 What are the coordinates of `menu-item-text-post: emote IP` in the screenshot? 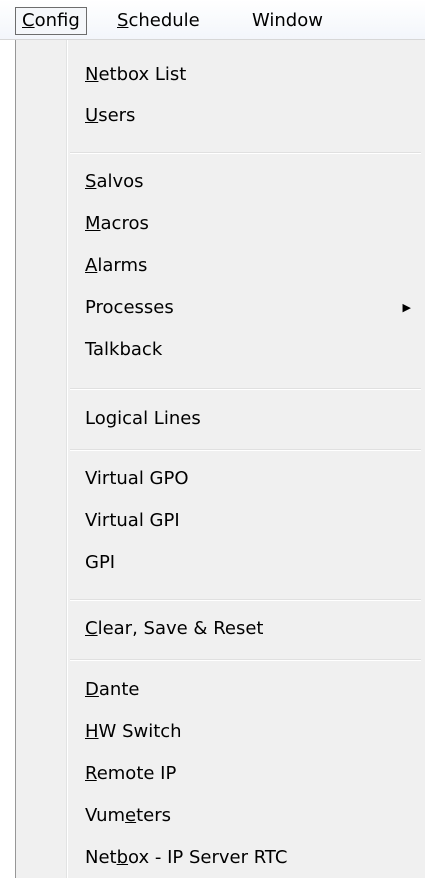 It's located at (136, 773).